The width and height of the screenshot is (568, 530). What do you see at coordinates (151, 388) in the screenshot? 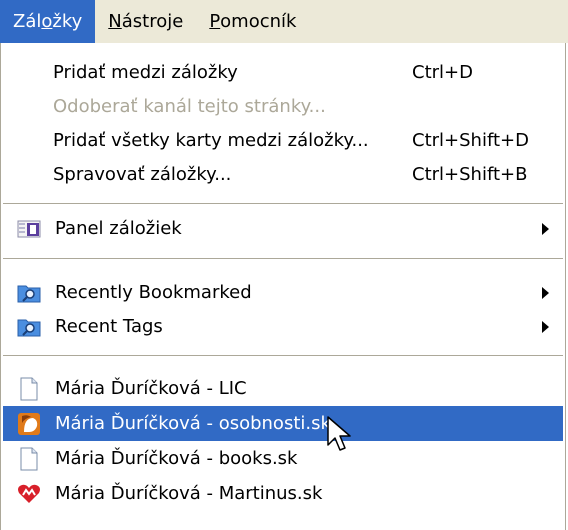
I see `menu-item-label: Mária Ďuríčková - LIC` at bounding box center [151, 388].